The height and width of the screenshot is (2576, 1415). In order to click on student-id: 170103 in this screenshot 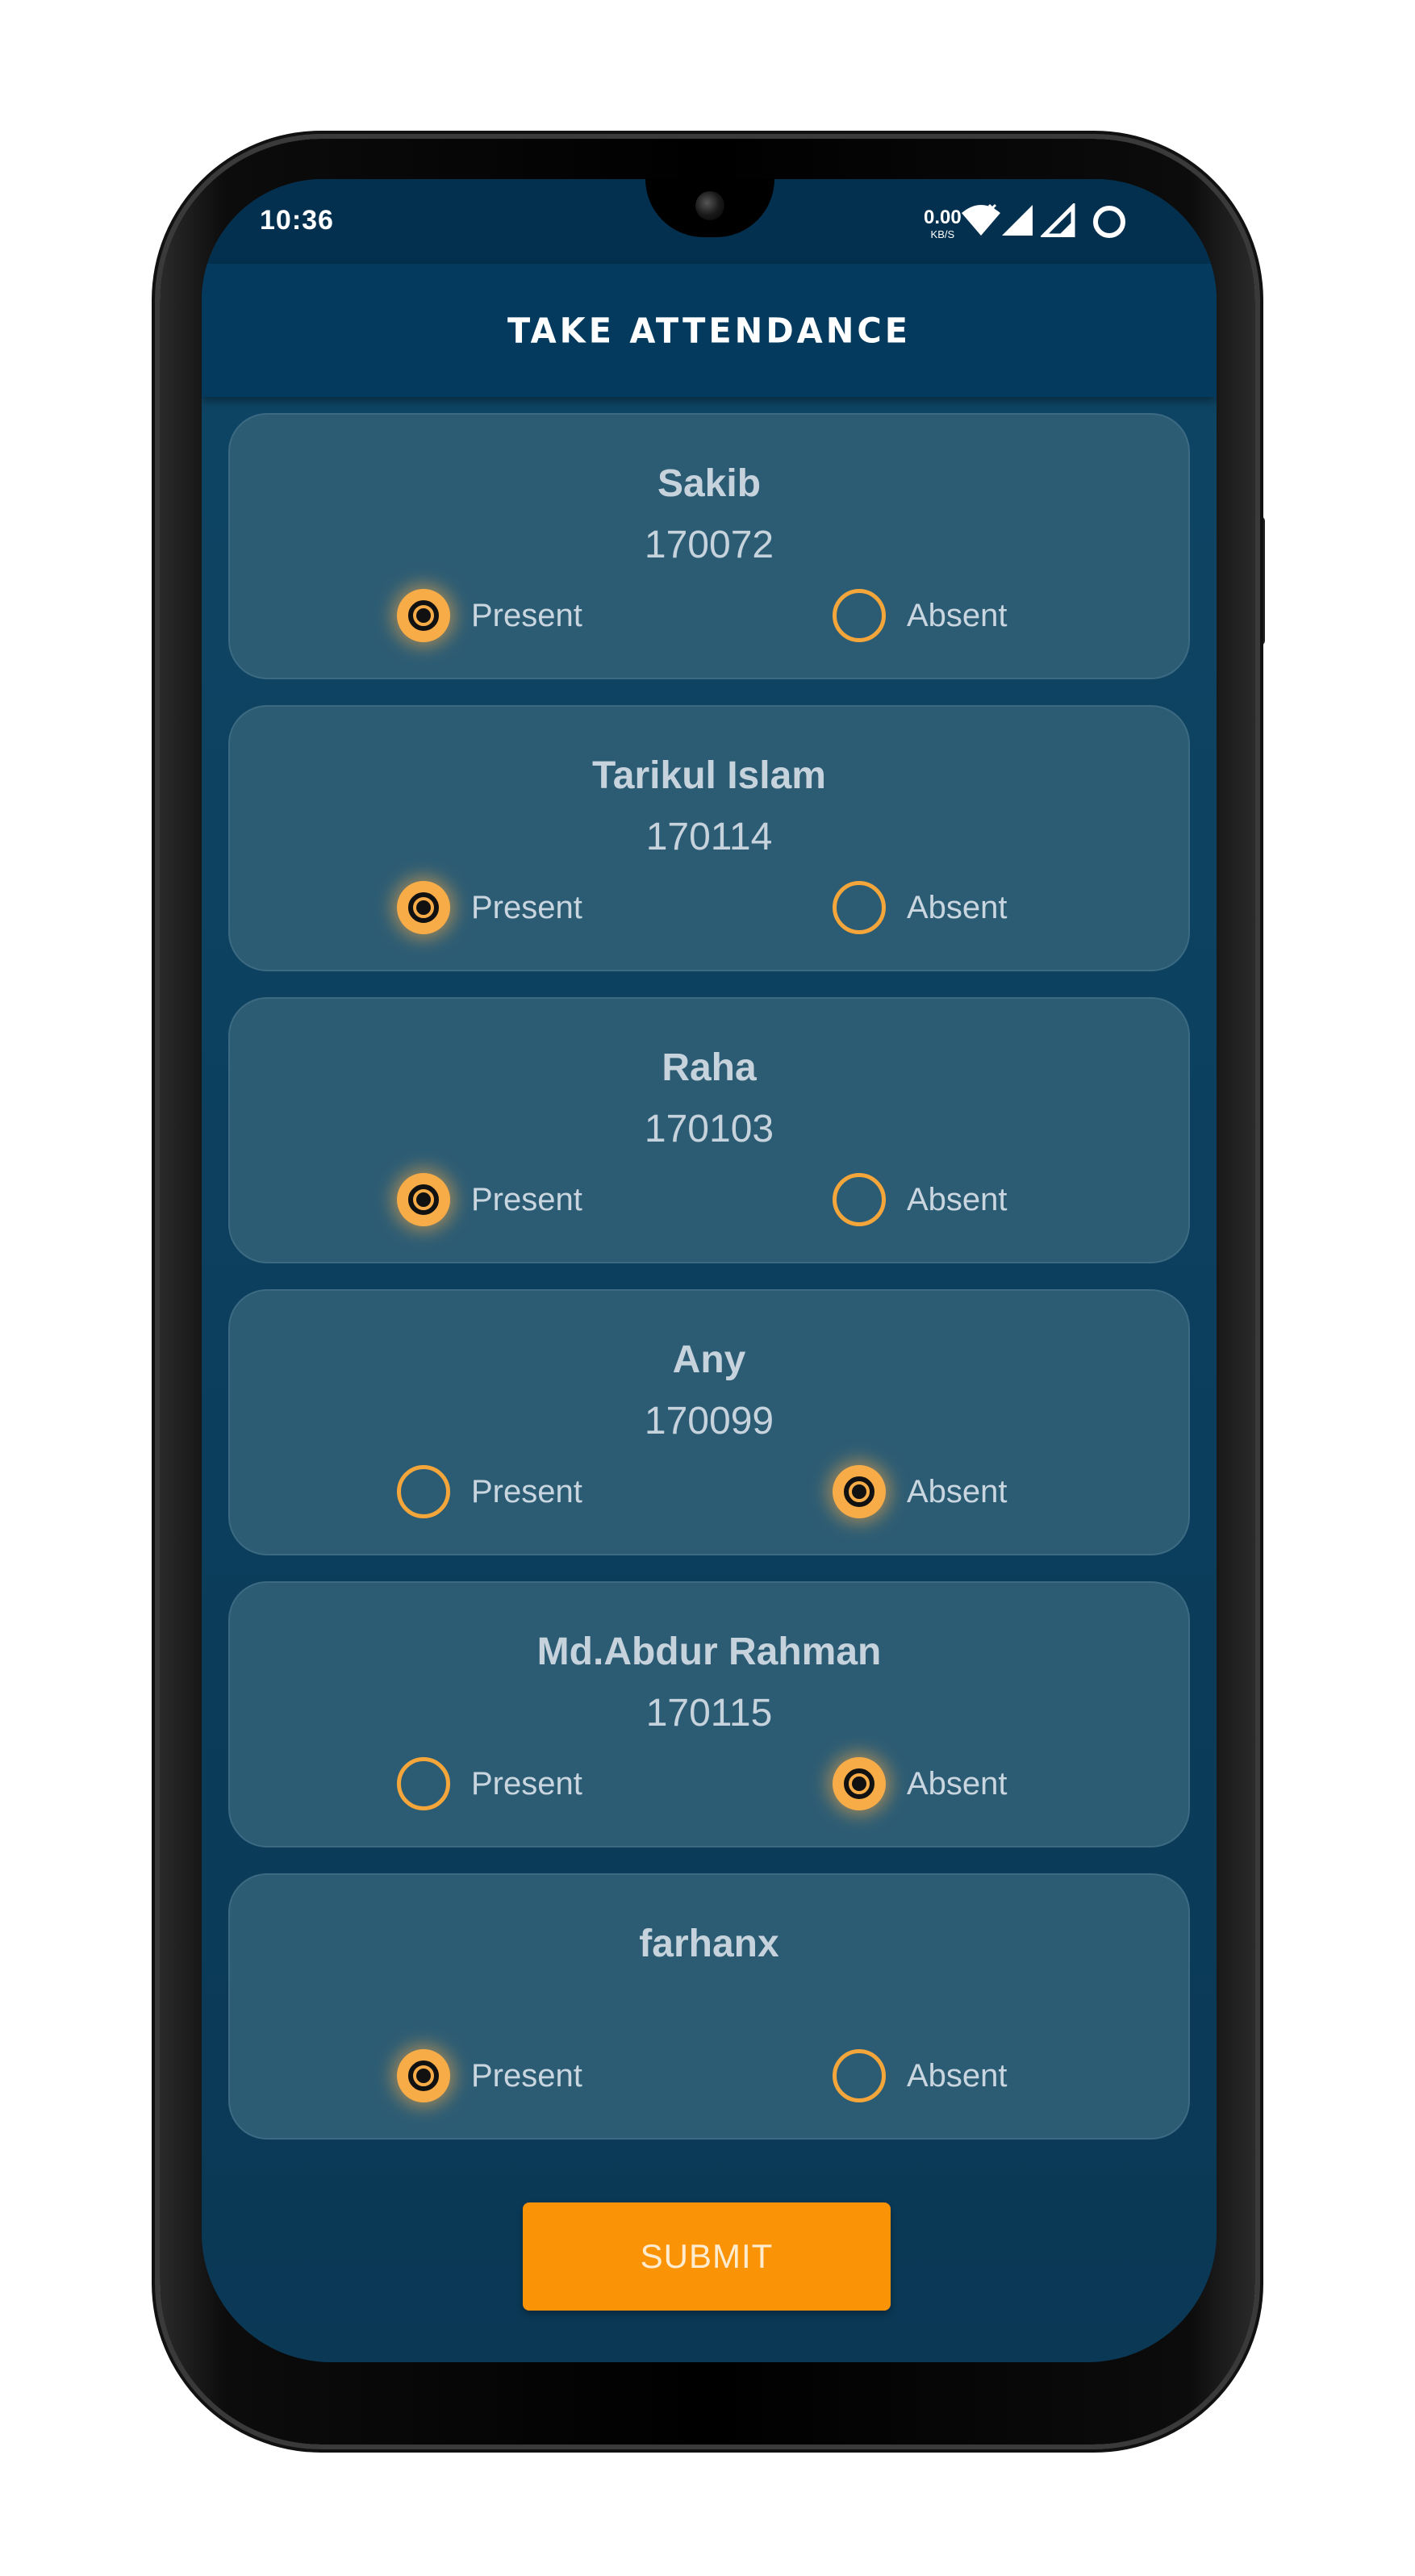, I will do `click(709, 1129)`.